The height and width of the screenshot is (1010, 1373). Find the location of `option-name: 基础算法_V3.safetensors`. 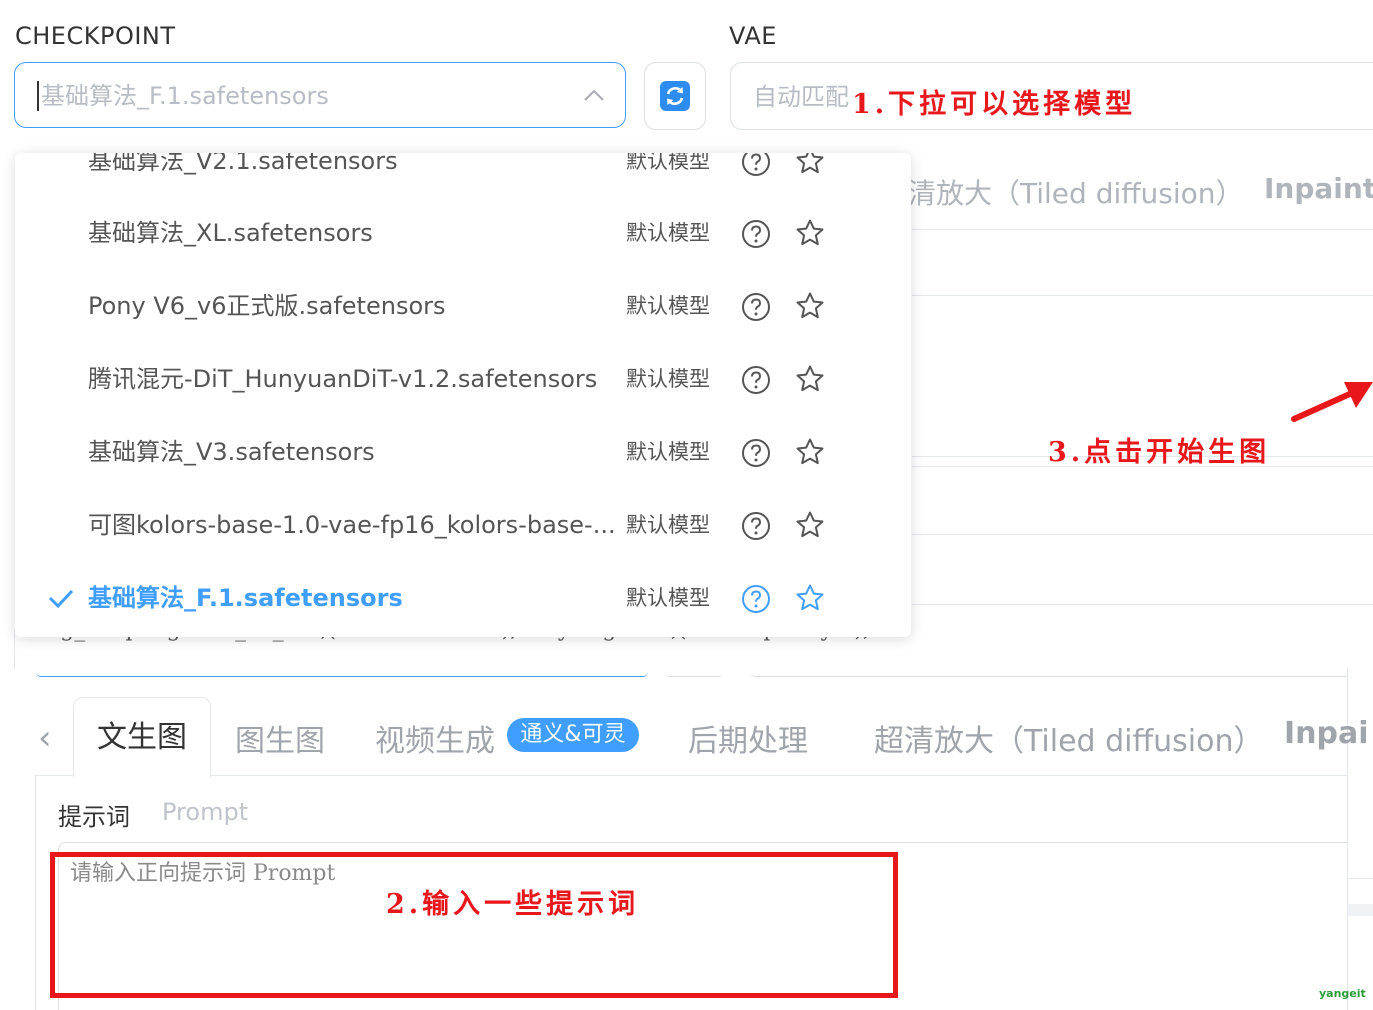

option-name: 基础算法_V3.safetensors is located at coordinates (231, 452).